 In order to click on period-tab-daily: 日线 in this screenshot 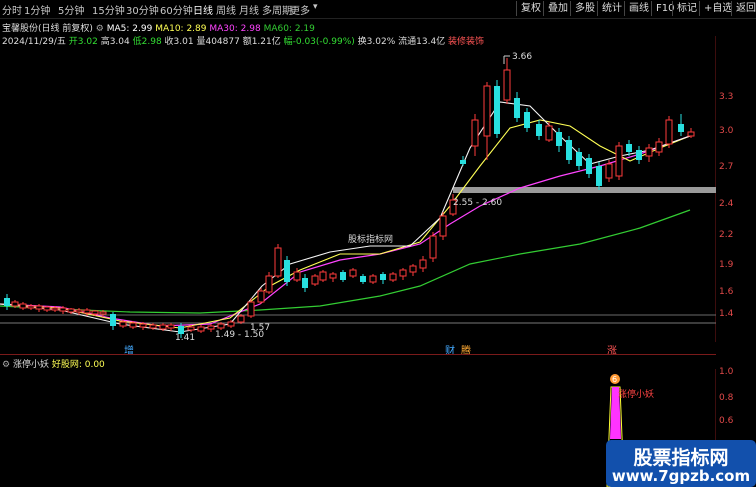, I will do `click(203, 9)`.